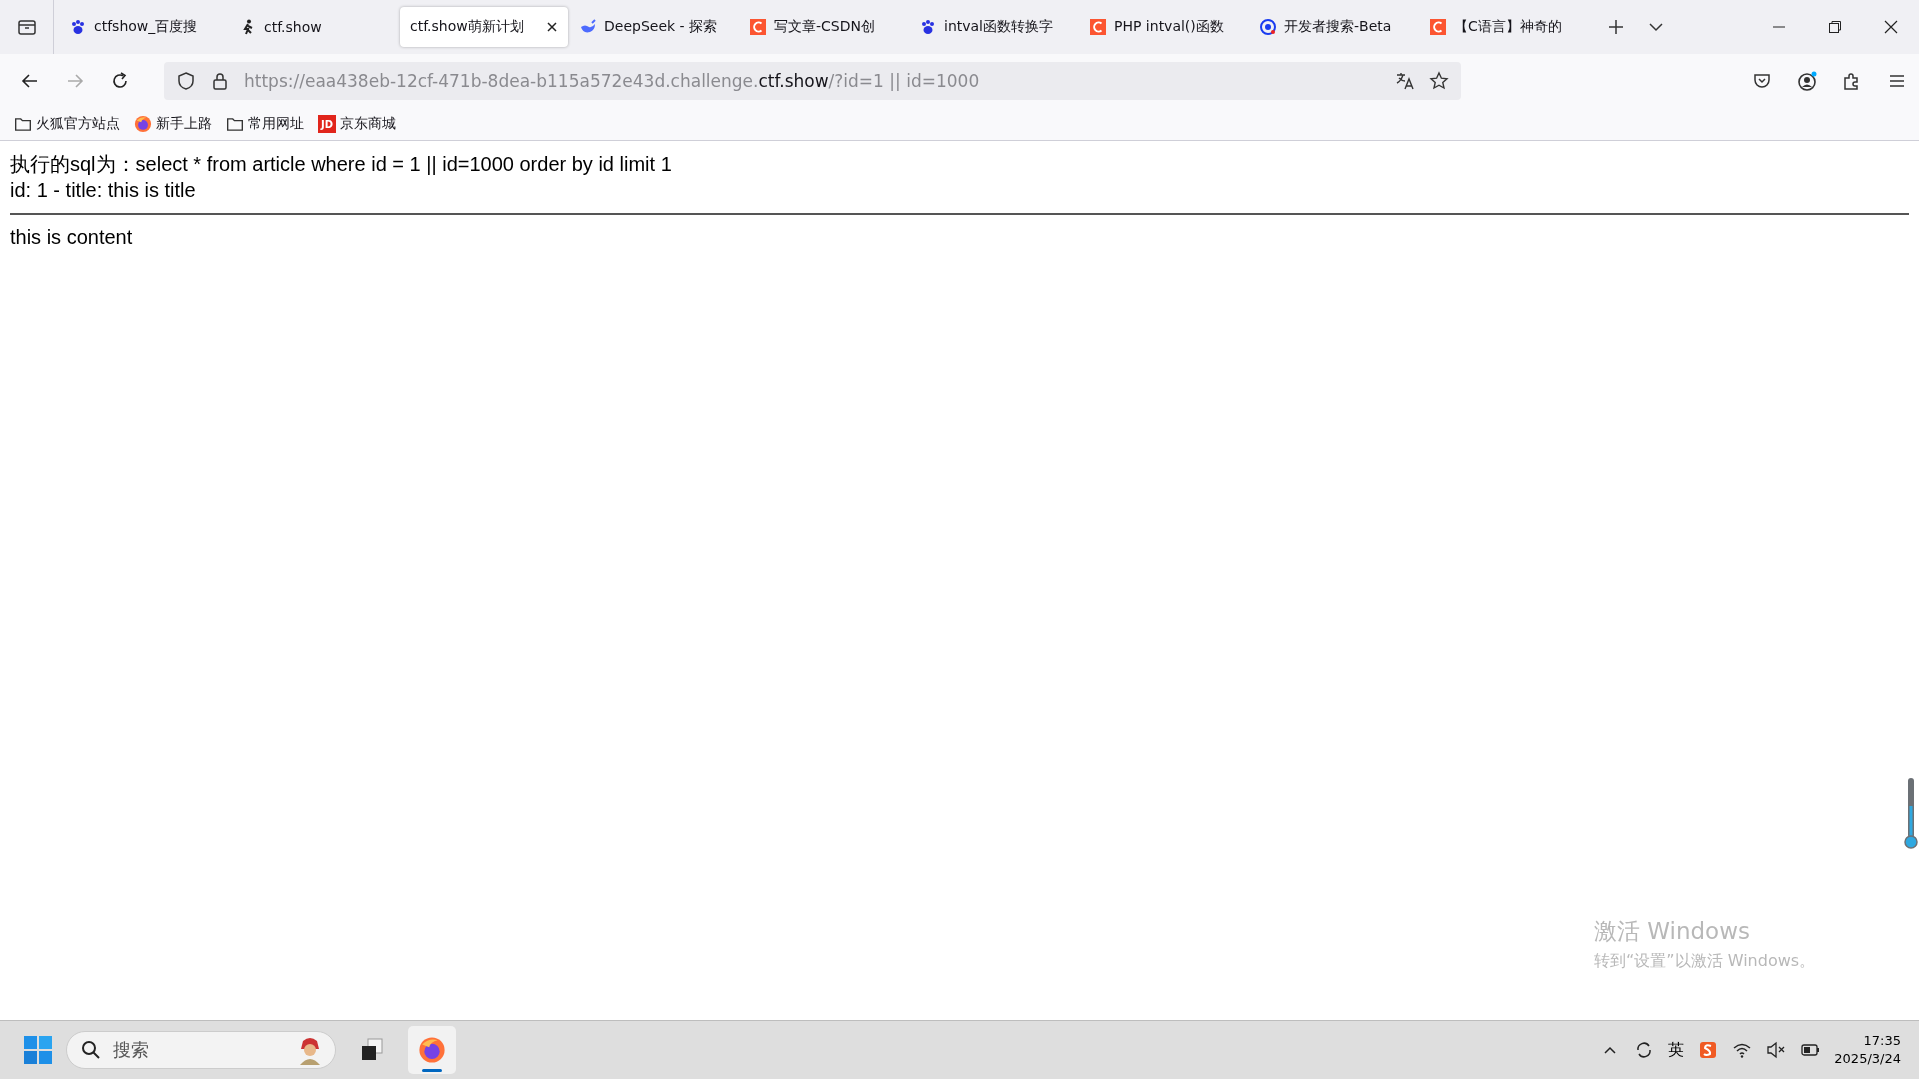  What do you see at coordinates (368, 124) in the screenshot?
I see `bookmark-link: 京东商城` at bounding box center [368, 124].